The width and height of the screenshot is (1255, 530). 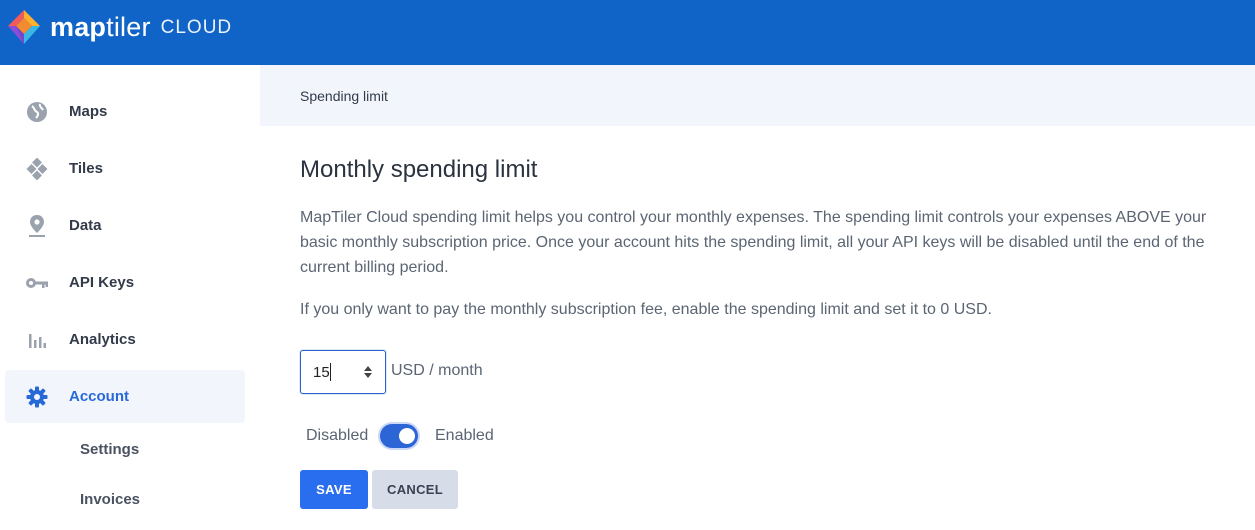 What do you see at coordinates (125, 168) in the screenshot?
I see `sidebar-item-tiles: Tiles` at bounding box center [125, 168].